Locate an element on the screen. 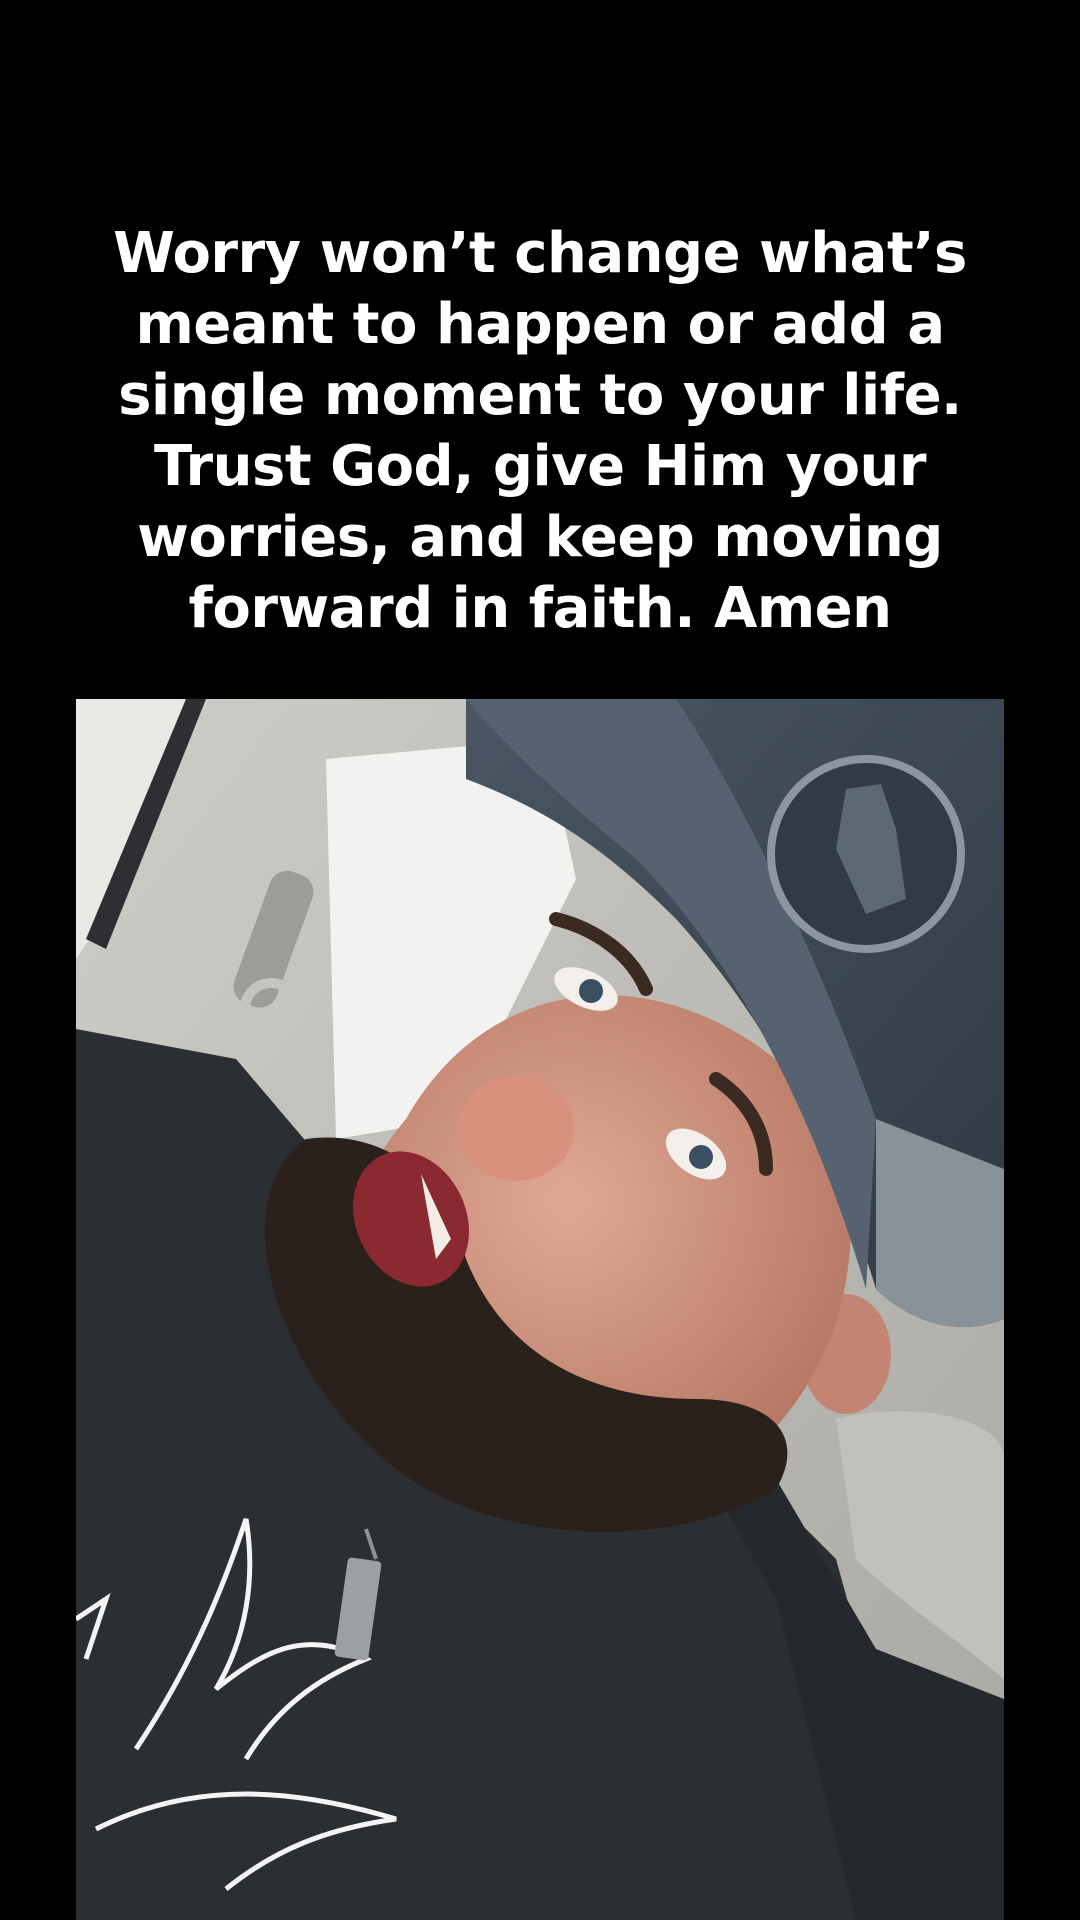  caption-line-5: worries, and keep moving is located at coordinates (540, 537).